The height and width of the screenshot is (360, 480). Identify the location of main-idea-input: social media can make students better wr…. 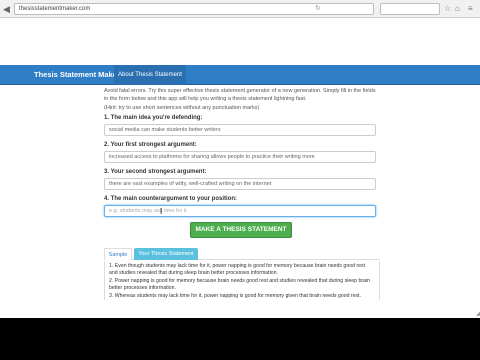
(240, 130).